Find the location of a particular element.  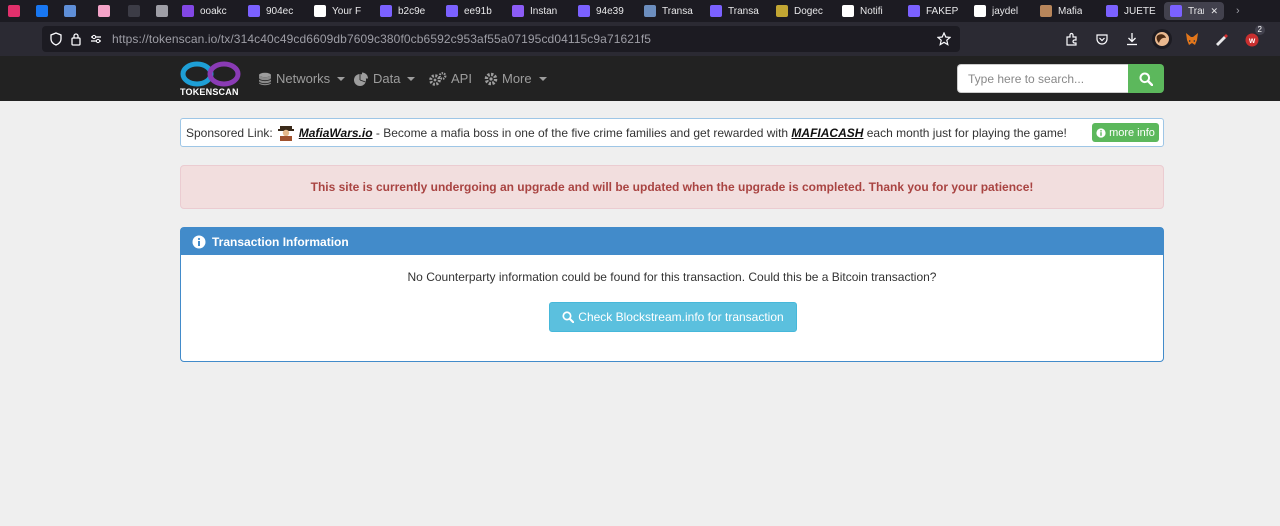

pen-extension-icon is located at coordinates (1222, 39).